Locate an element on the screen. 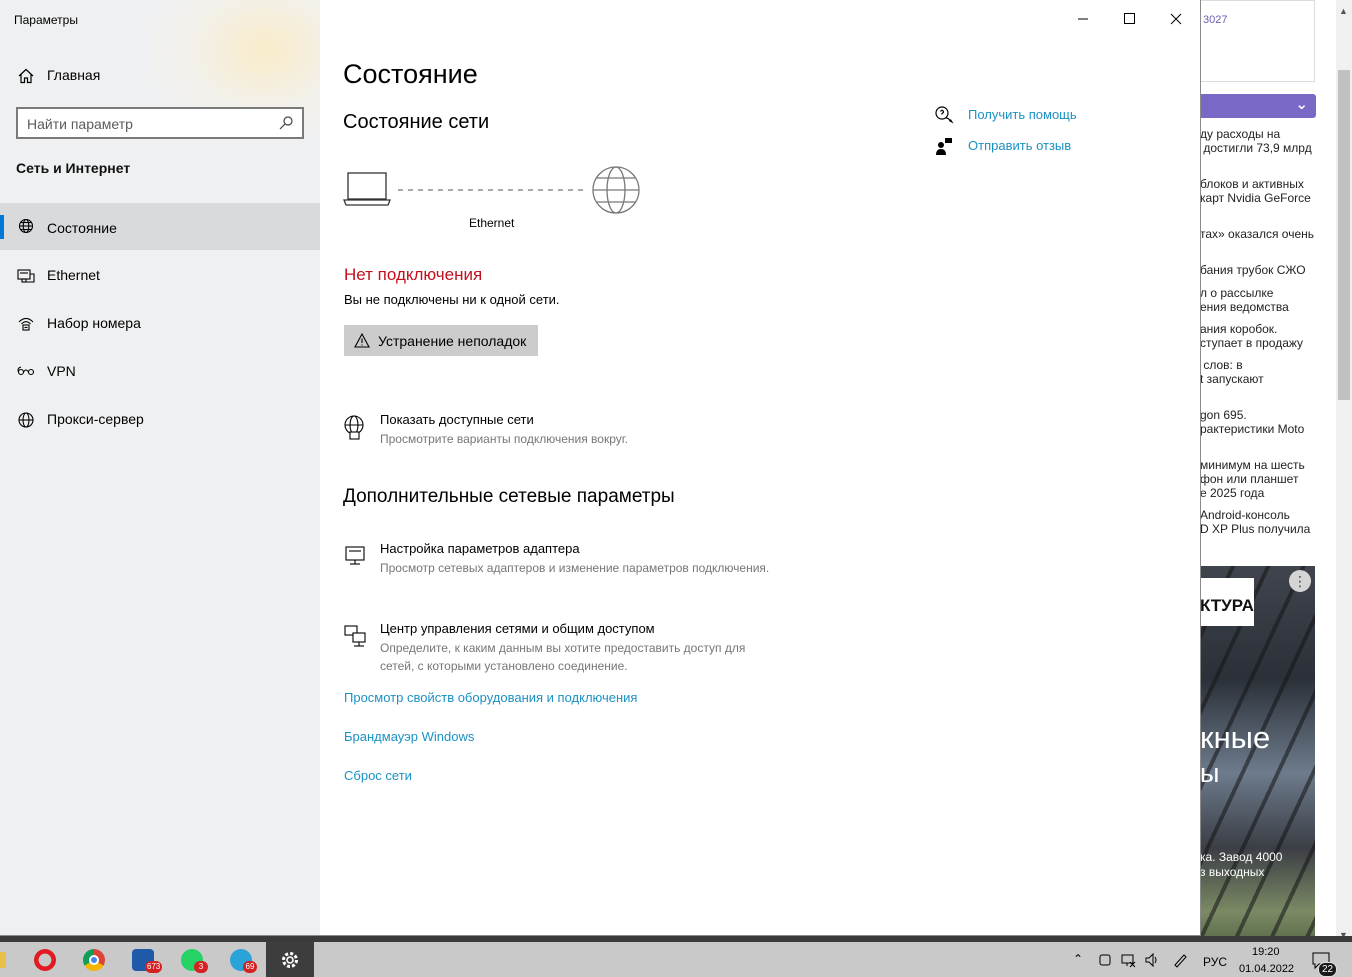 This screenshot has height=977, width=1352. connection-status: Нет подключения is located at coordinates (413, 274).